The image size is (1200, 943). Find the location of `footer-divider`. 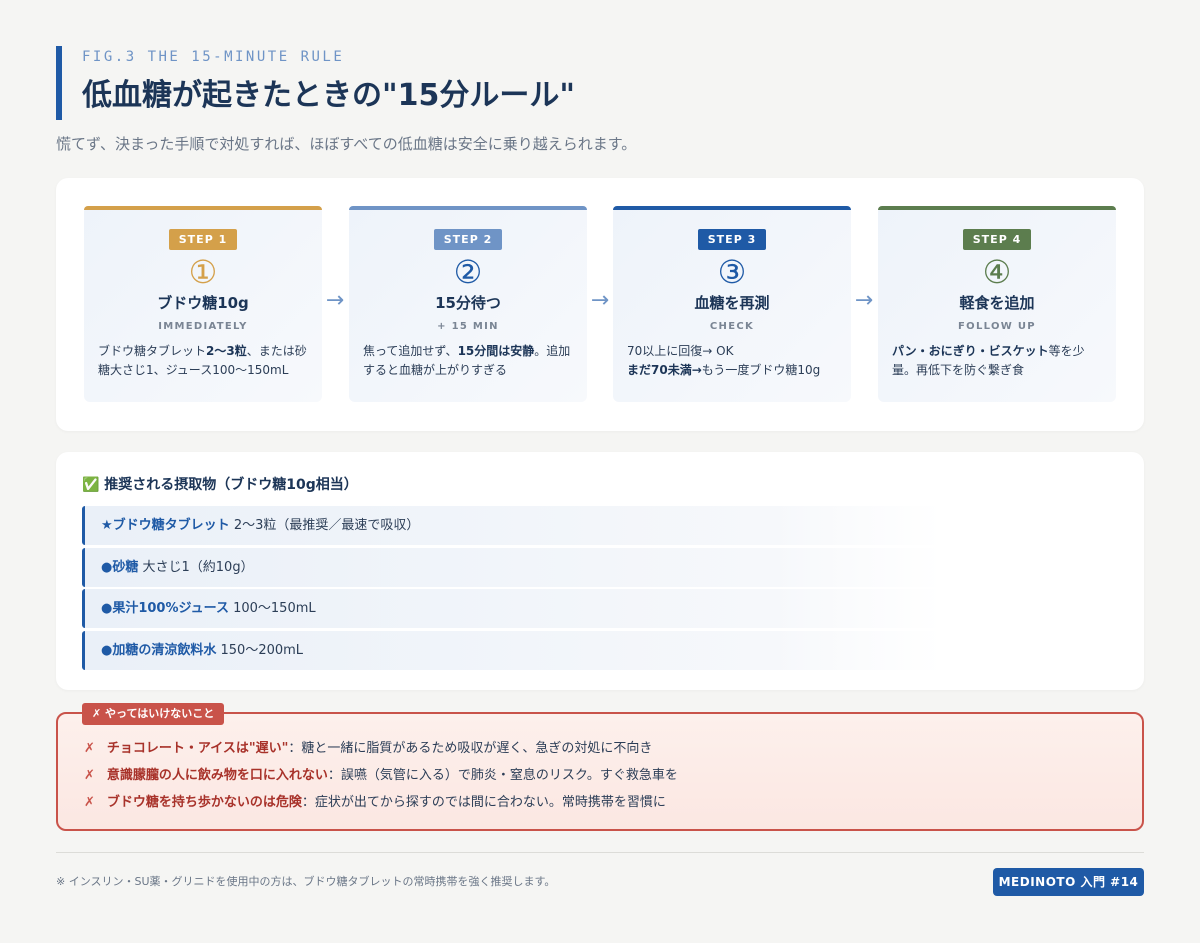

footer-divider is located at coordinates (600, 852).